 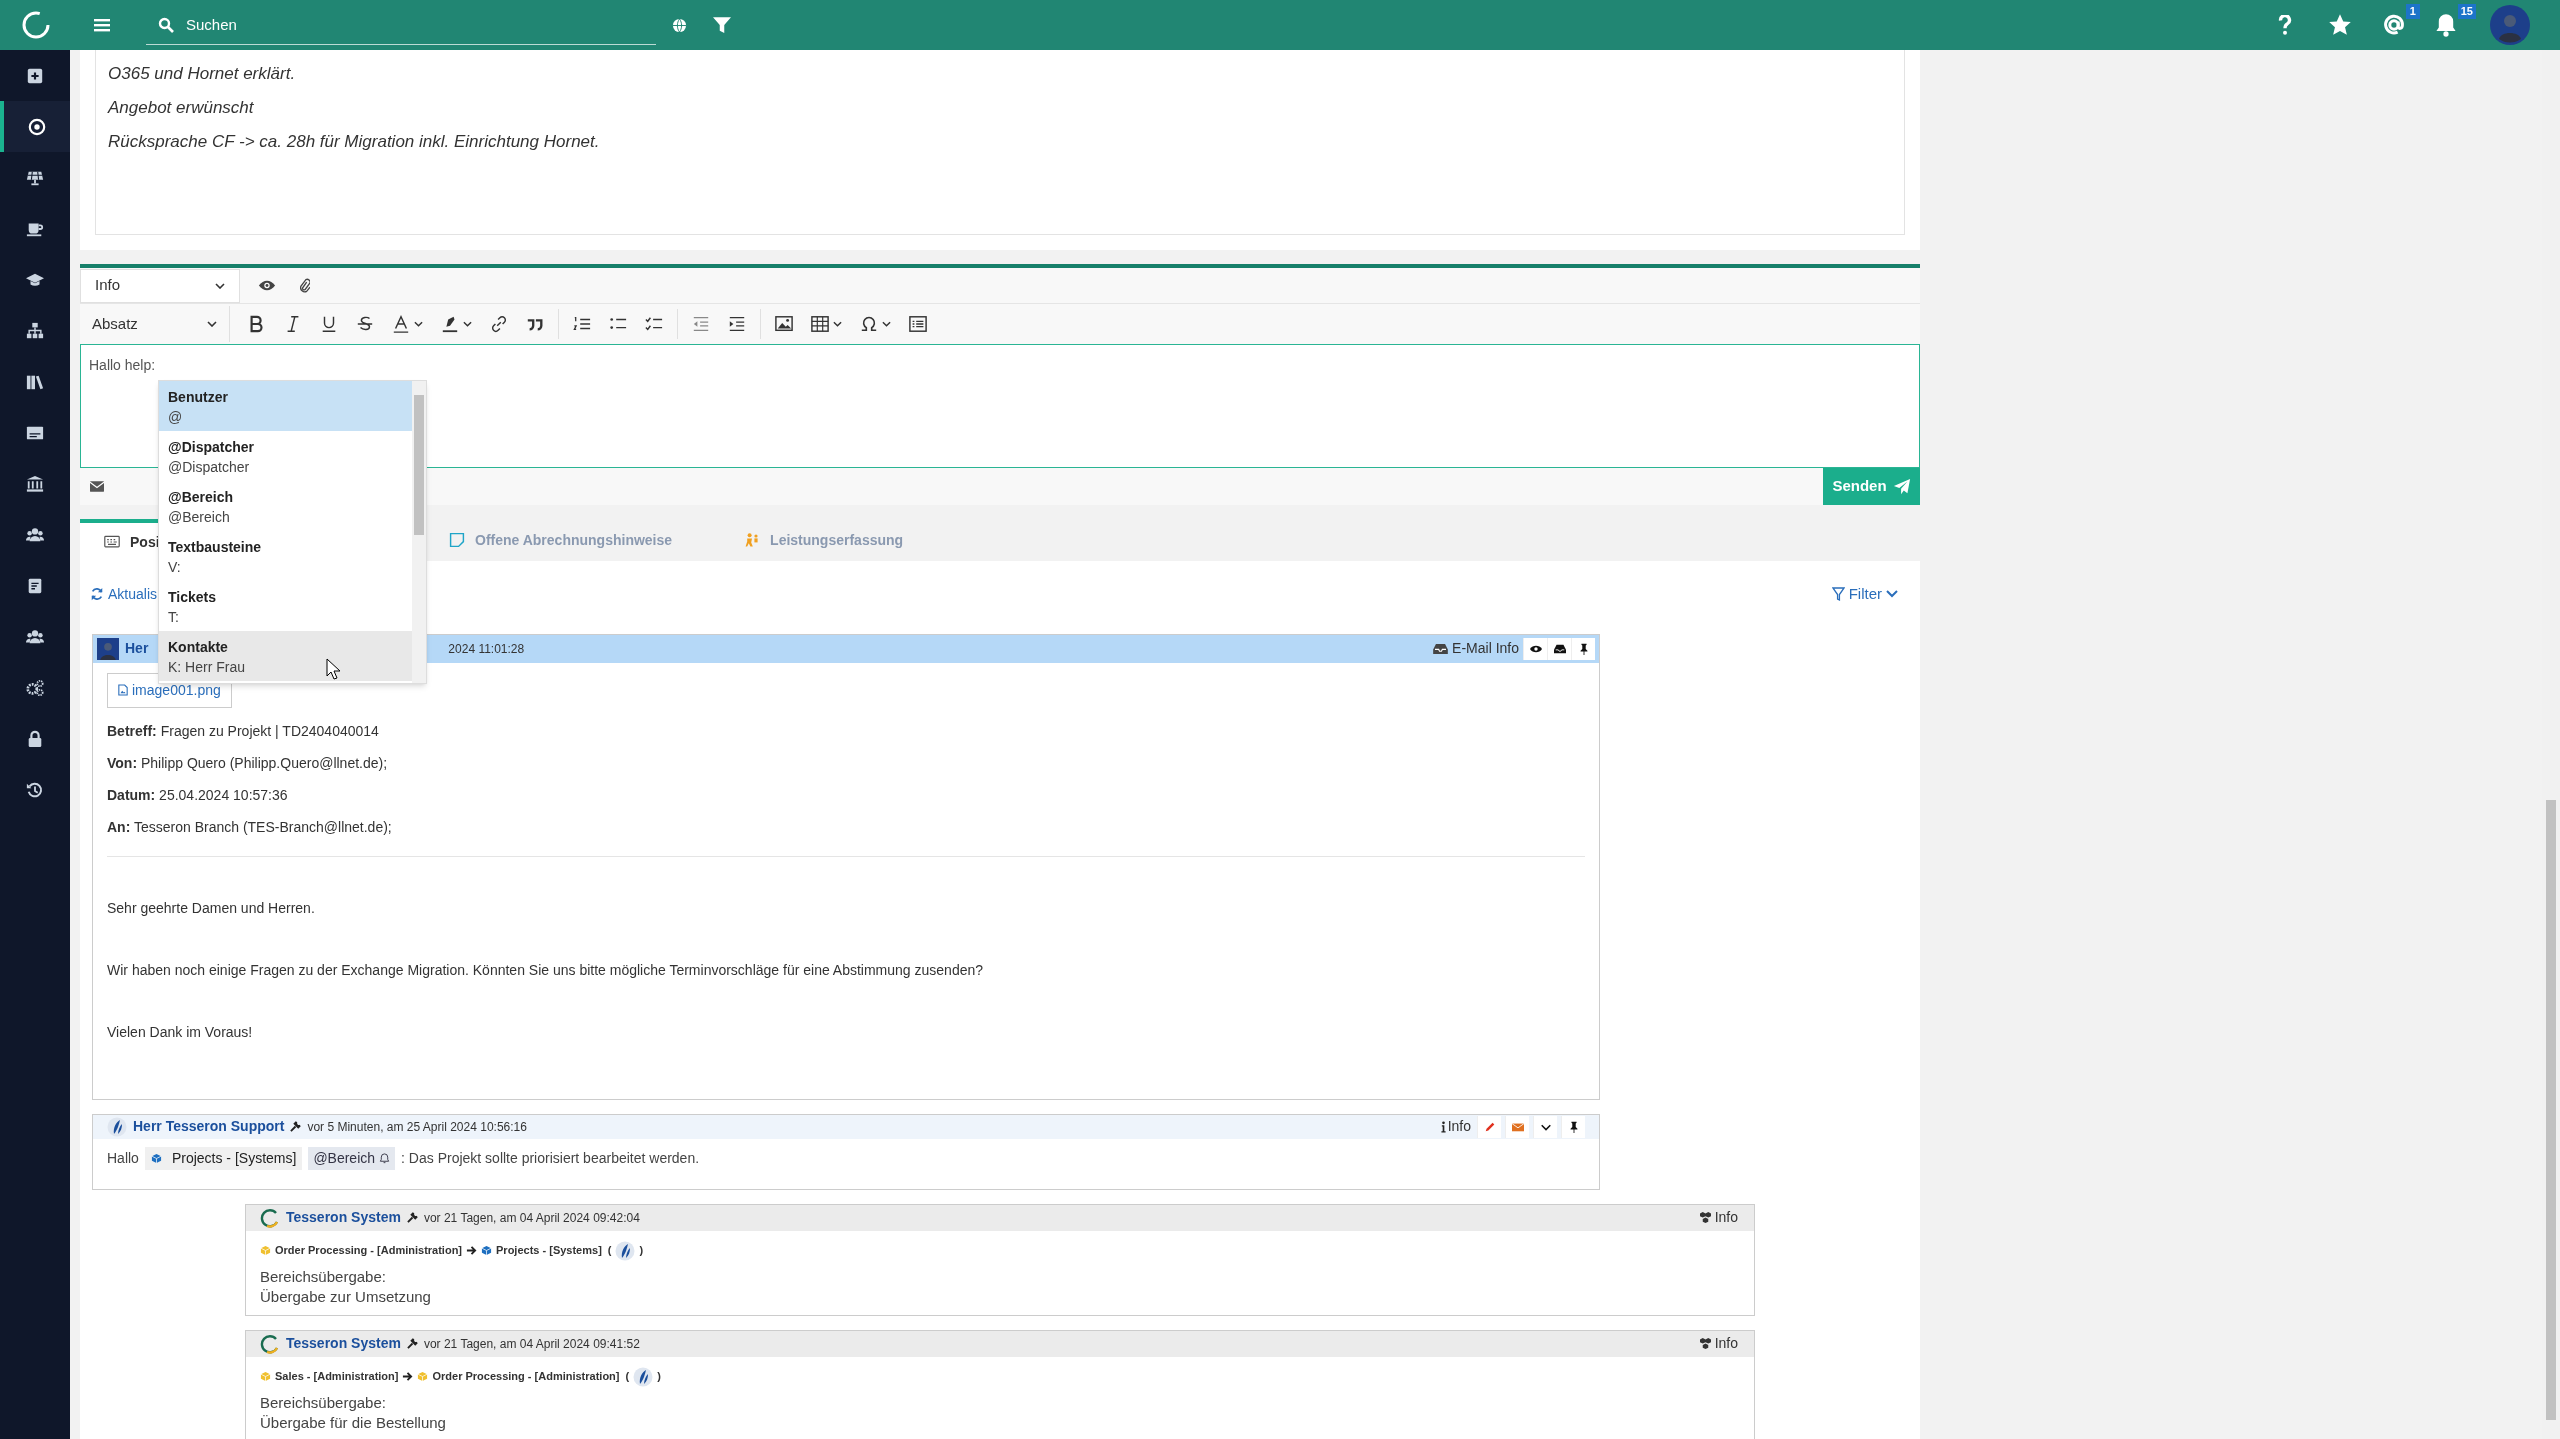 I want to click on select-value: Absatz, so click(x=115, y=323).